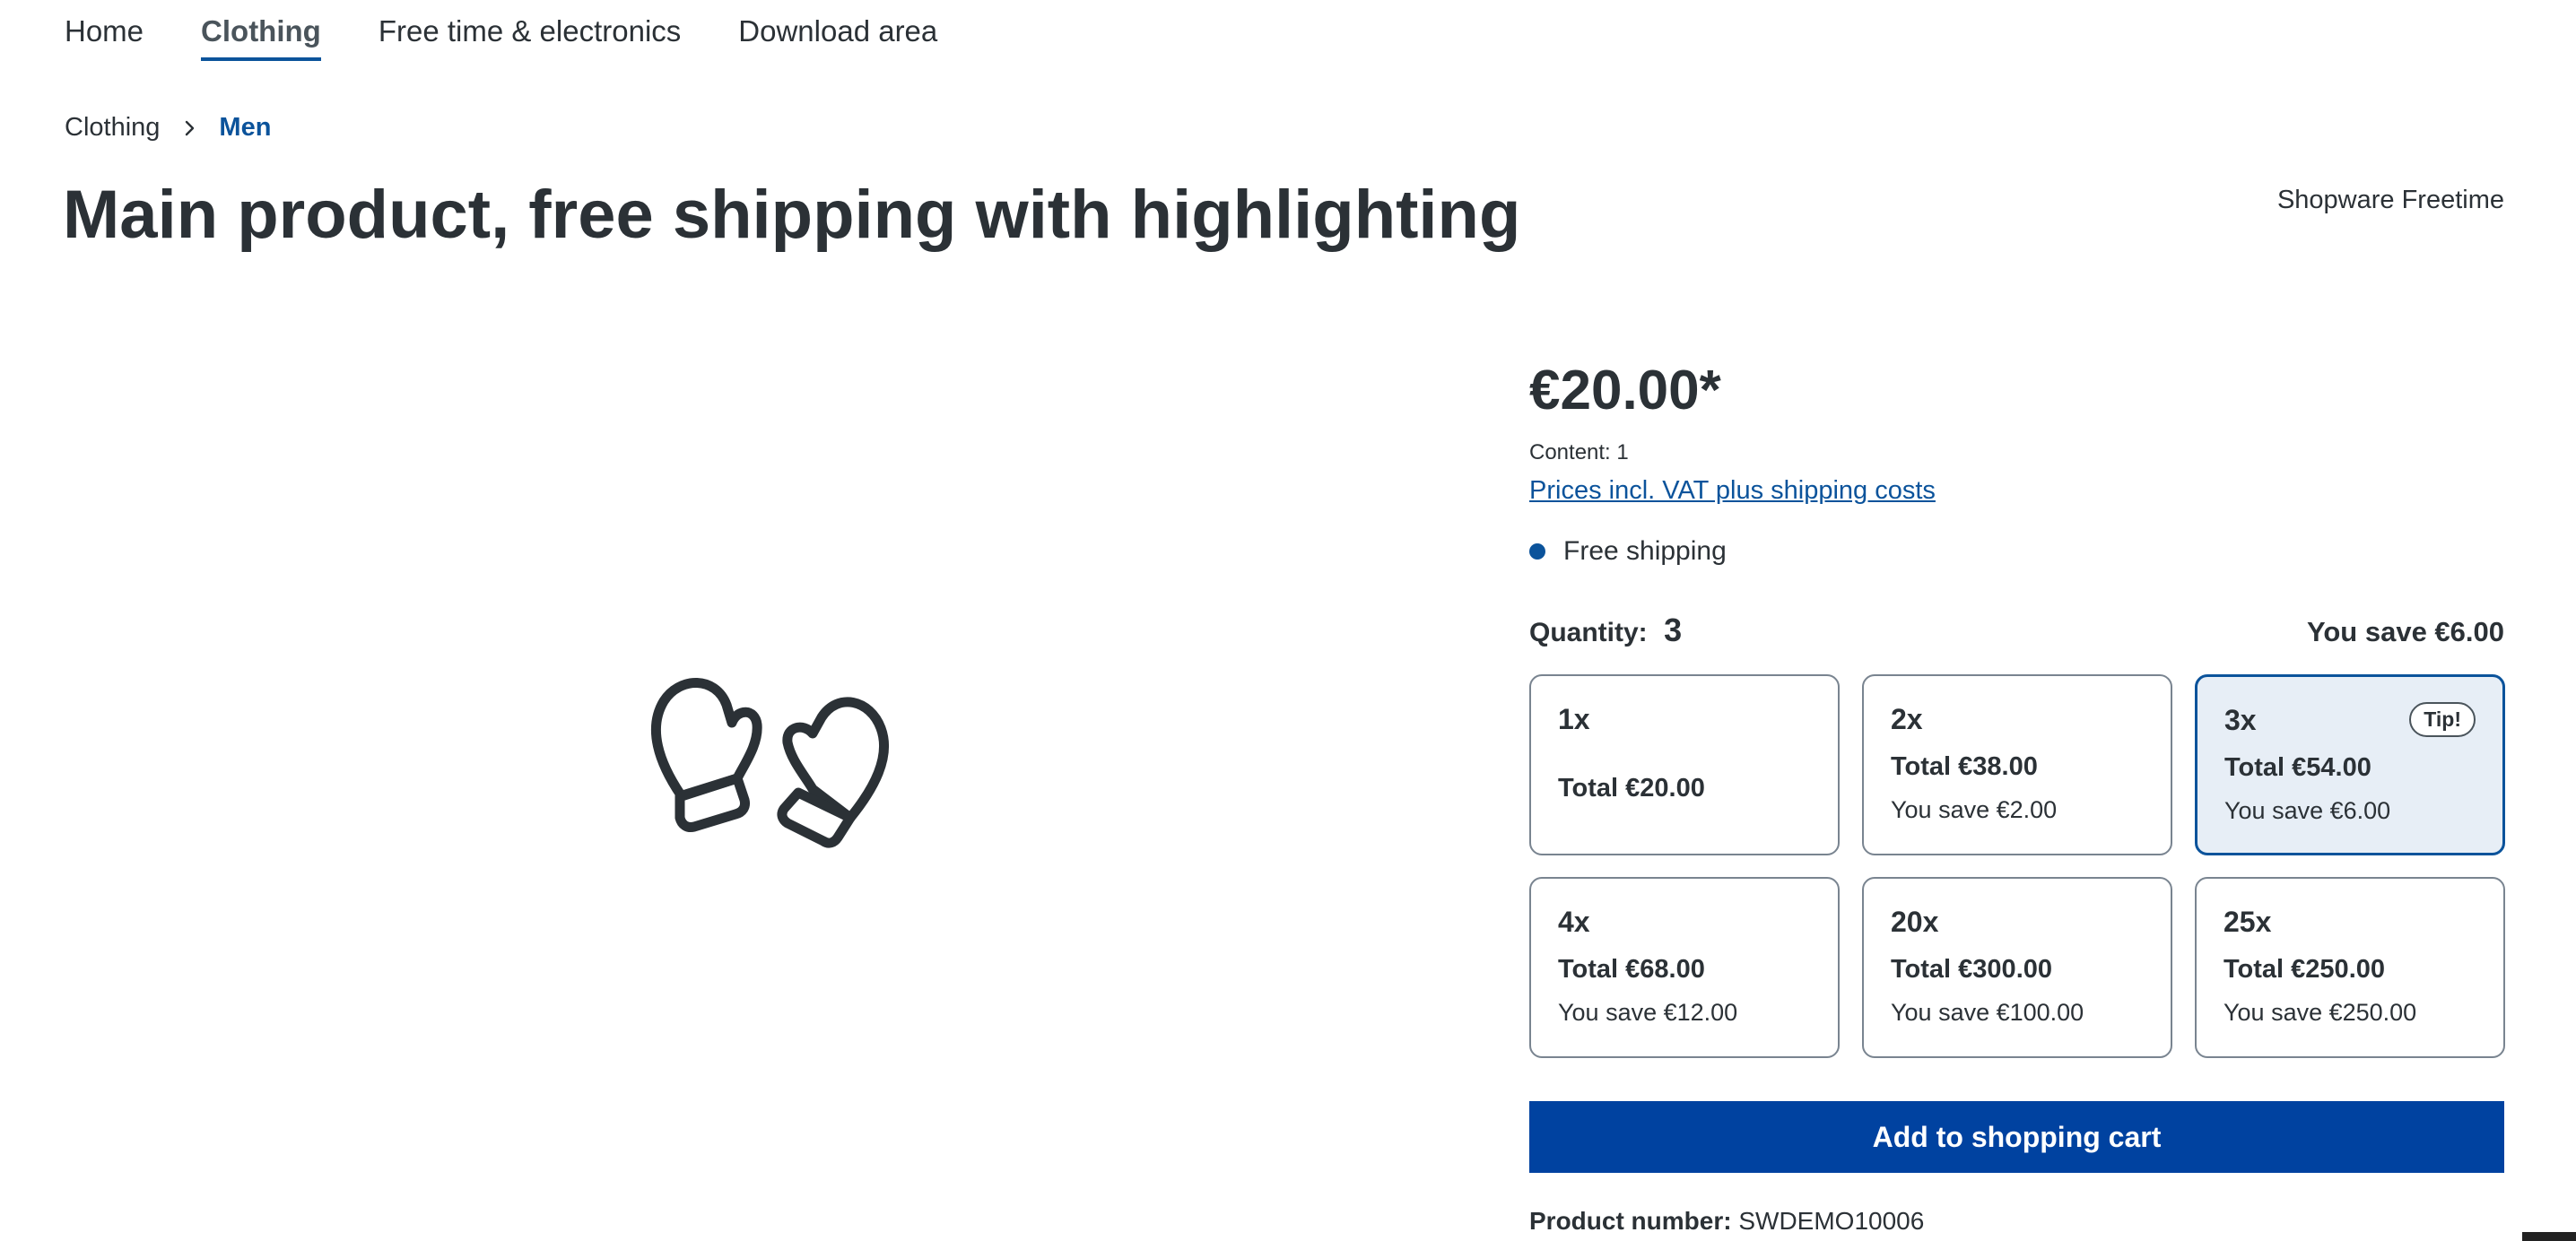  What do you see at coordinates (2016, 1222) in the screenshot?
I see `product-number: Product number: SWDEMO10006` at bounding box center [2016, 1222].